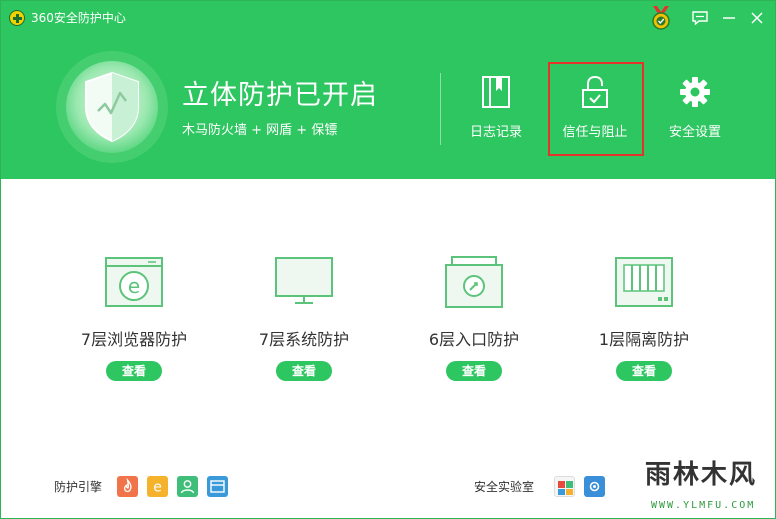 The width and height of the screenshot is (776, 519). What do you see at coordinates (695, 112) in the screenshot?
I see `nav-settings-button: 安全设置` at bounding box center [695, 112].